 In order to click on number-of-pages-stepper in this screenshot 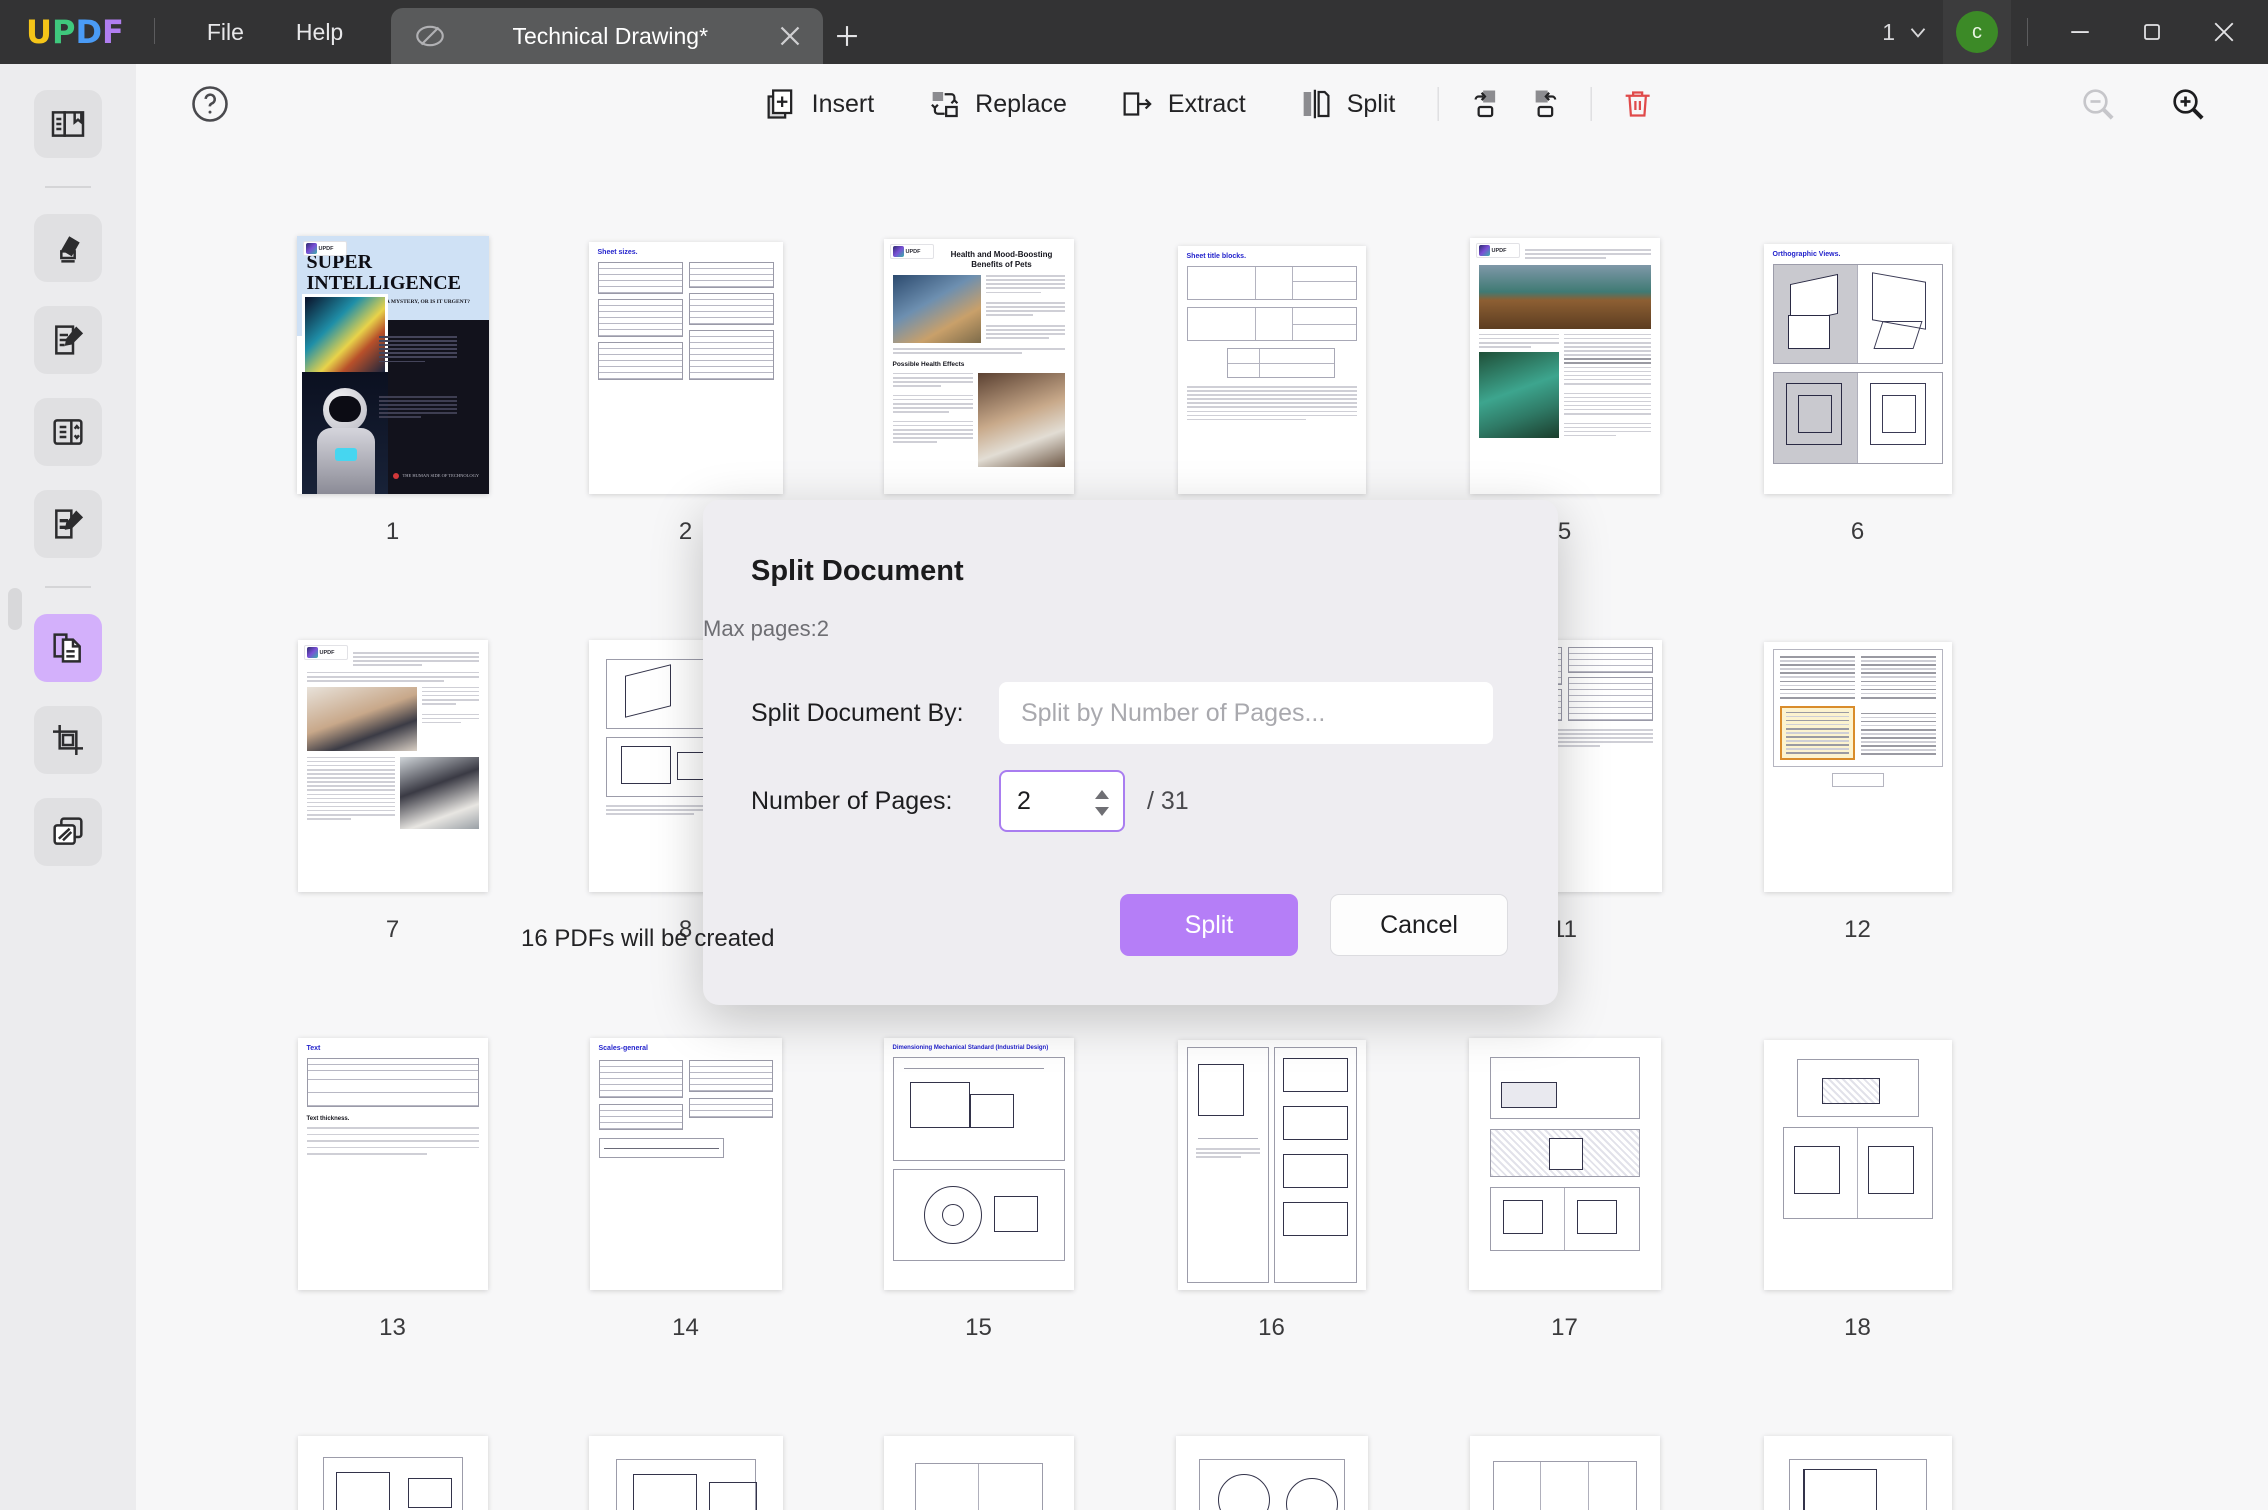, I will do `click(1062, 801)`.